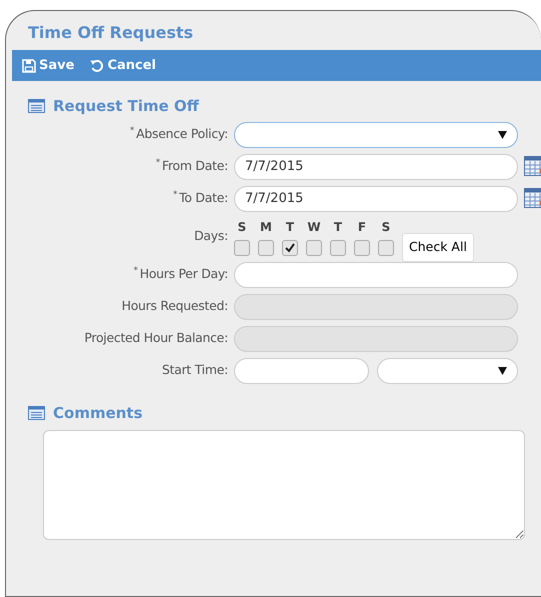 The width and height of the screenshot is (541, 597). I want to click on day-label: F, so click(362, 227).